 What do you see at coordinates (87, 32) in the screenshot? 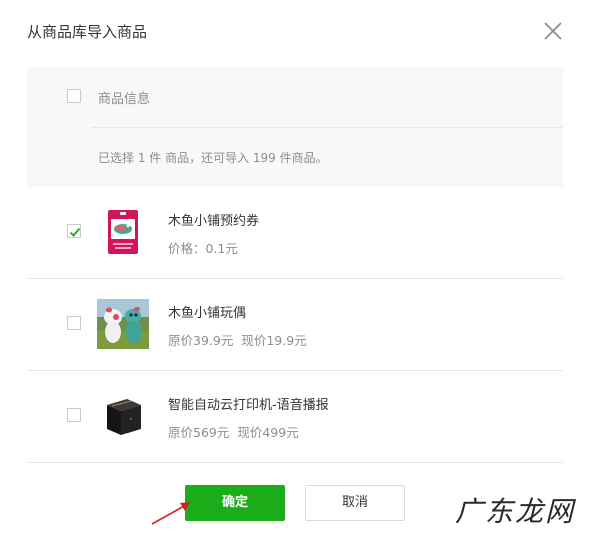
I see `dialog-title: 从商品库导入商品` at bounding box center [87, 32].